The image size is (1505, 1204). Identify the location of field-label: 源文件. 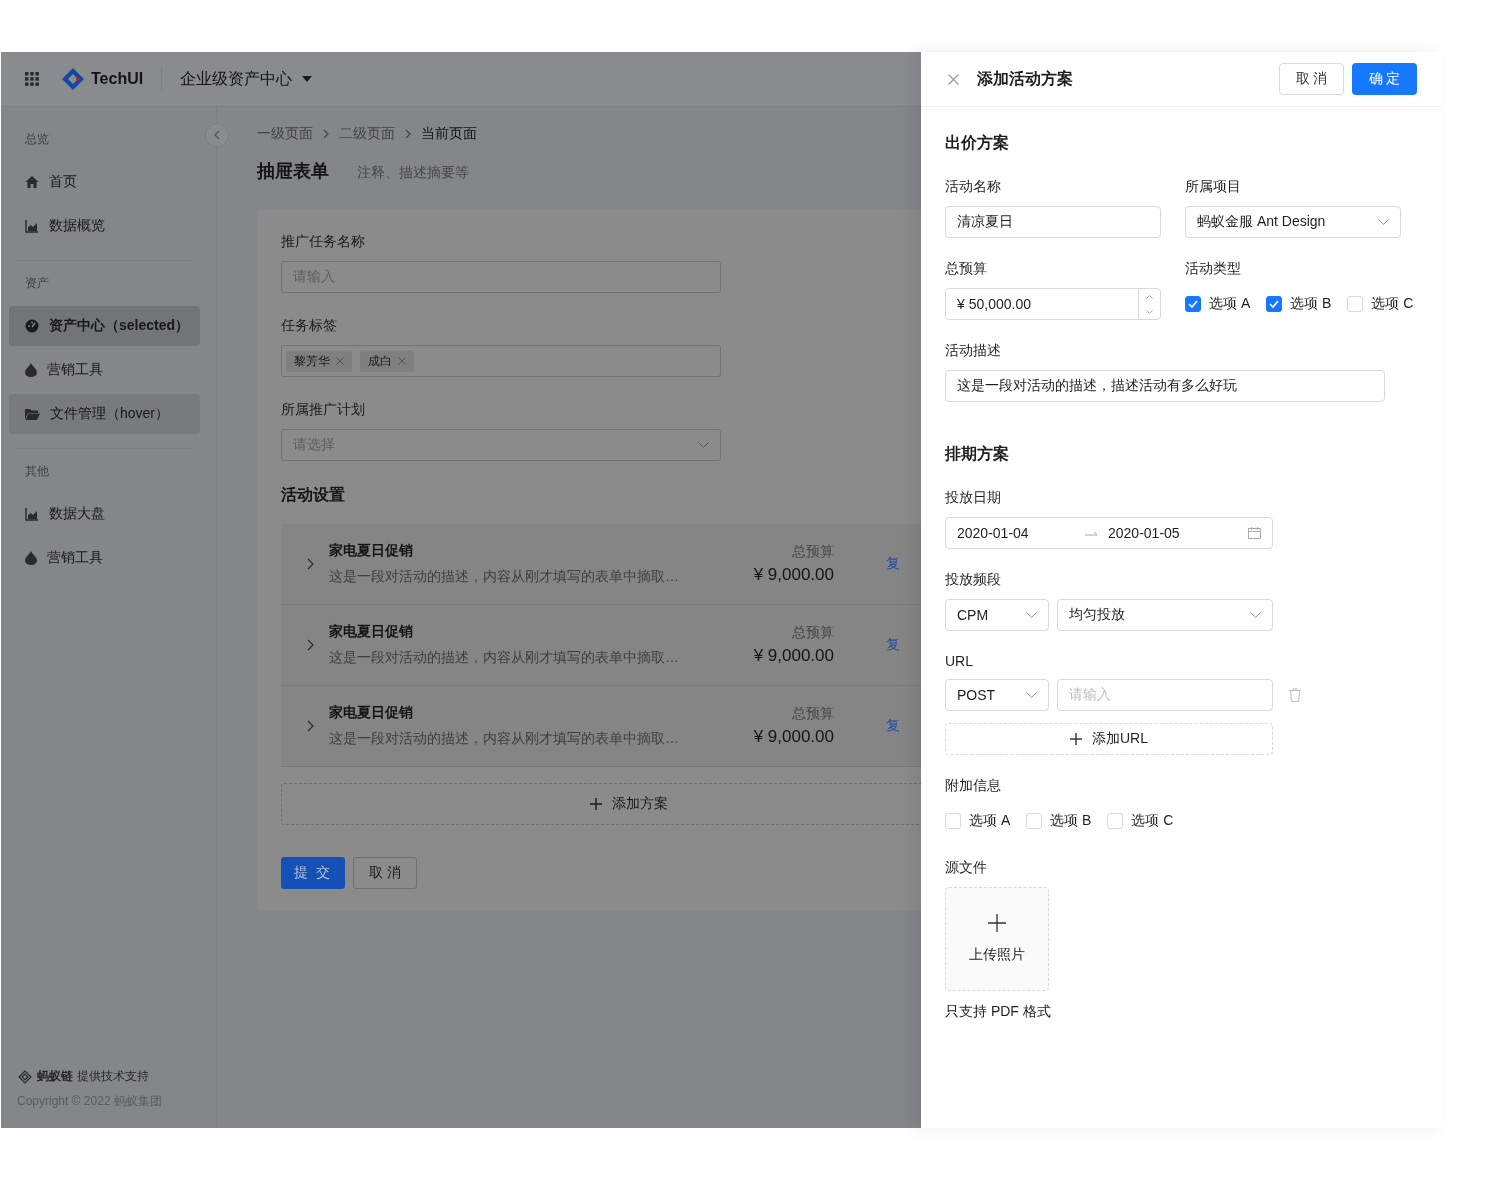
(966, 868).